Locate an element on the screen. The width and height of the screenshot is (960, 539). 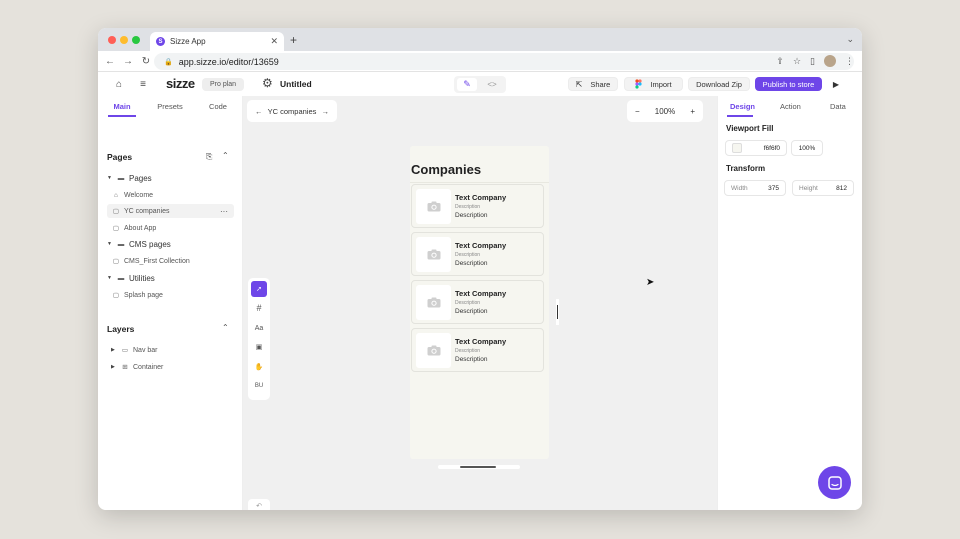
share-page-icon: ⇪ is located at coordinates (780, 61).